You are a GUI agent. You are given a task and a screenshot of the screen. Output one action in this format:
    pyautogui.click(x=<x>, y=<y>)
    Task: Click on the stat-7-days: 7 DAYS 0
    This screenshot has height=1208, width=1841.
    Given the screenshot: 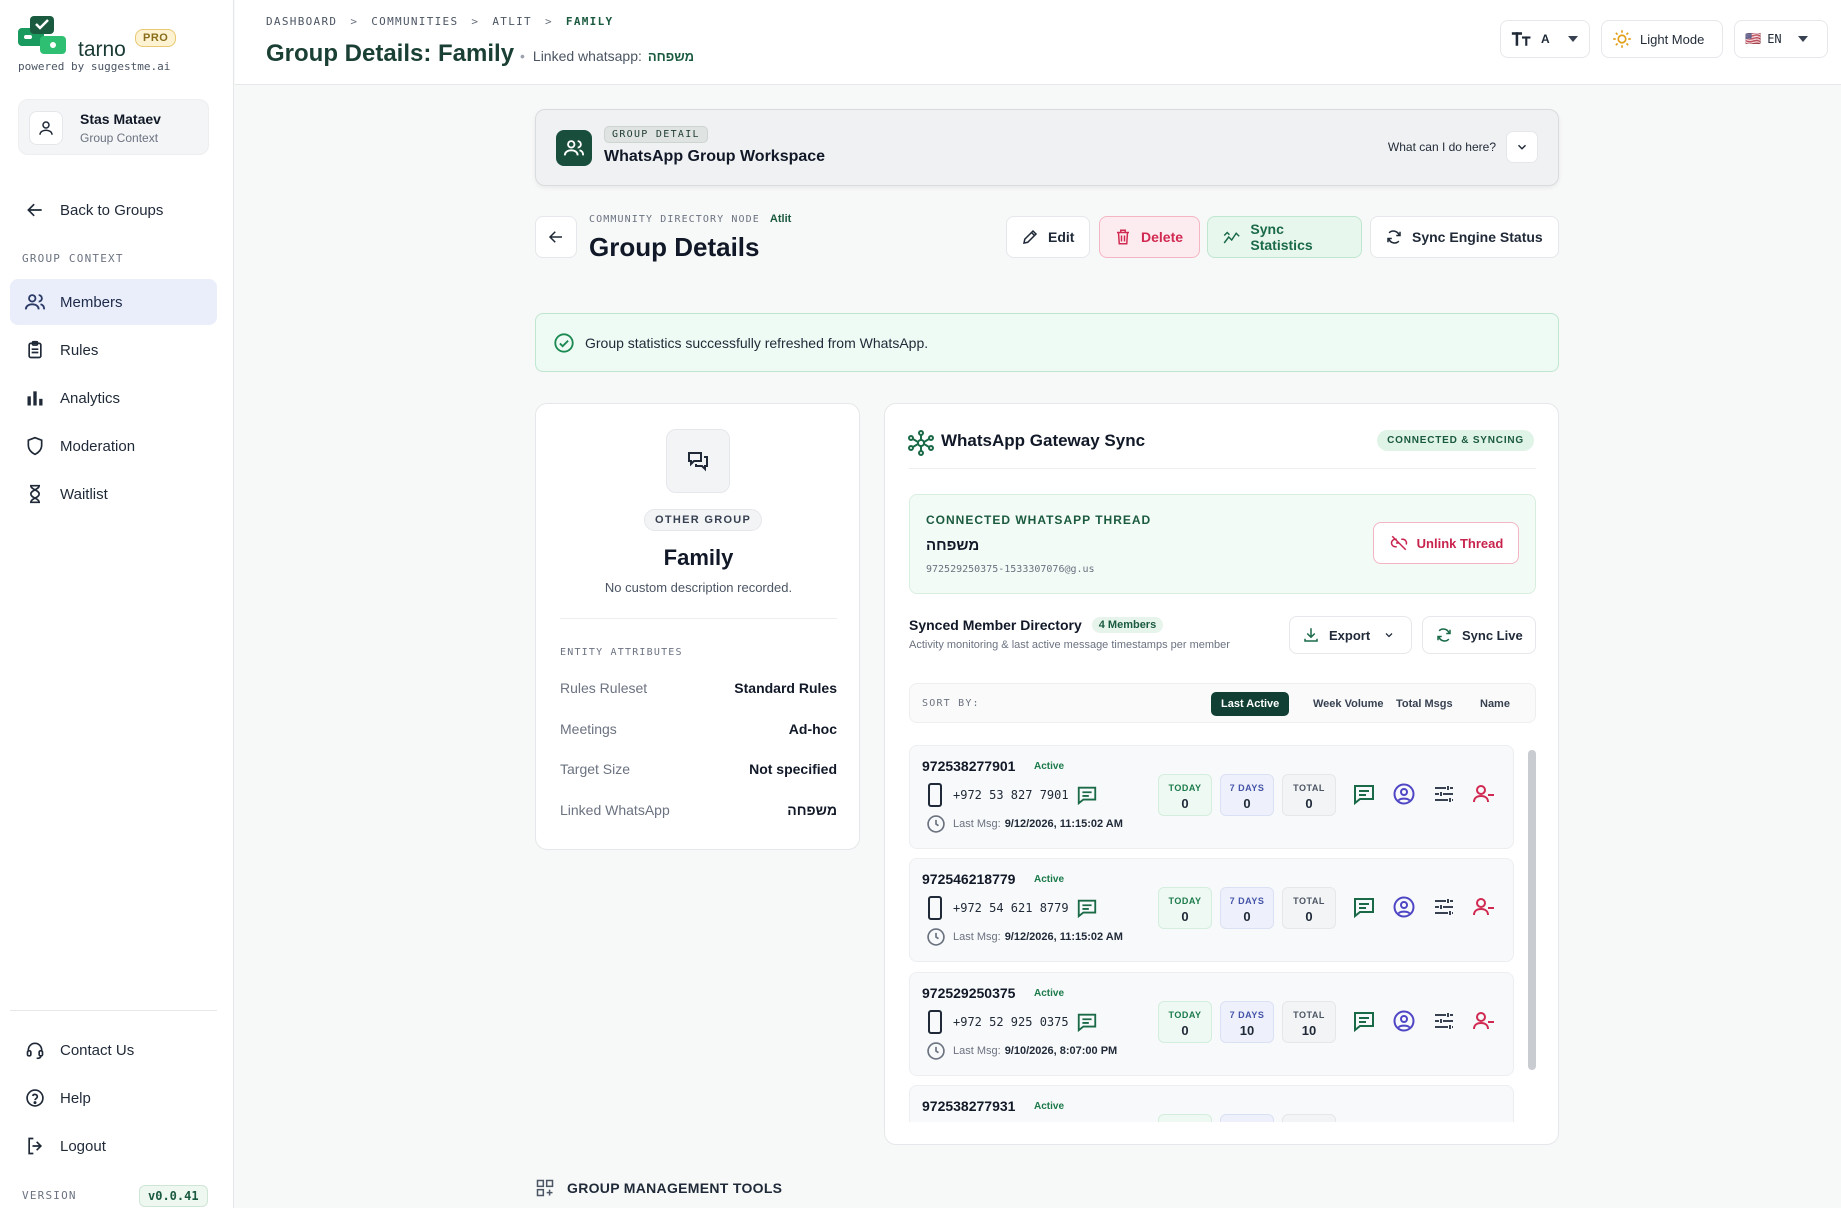 What is the action you would take?
    pyautogui.click(x=1247, y=795)
    